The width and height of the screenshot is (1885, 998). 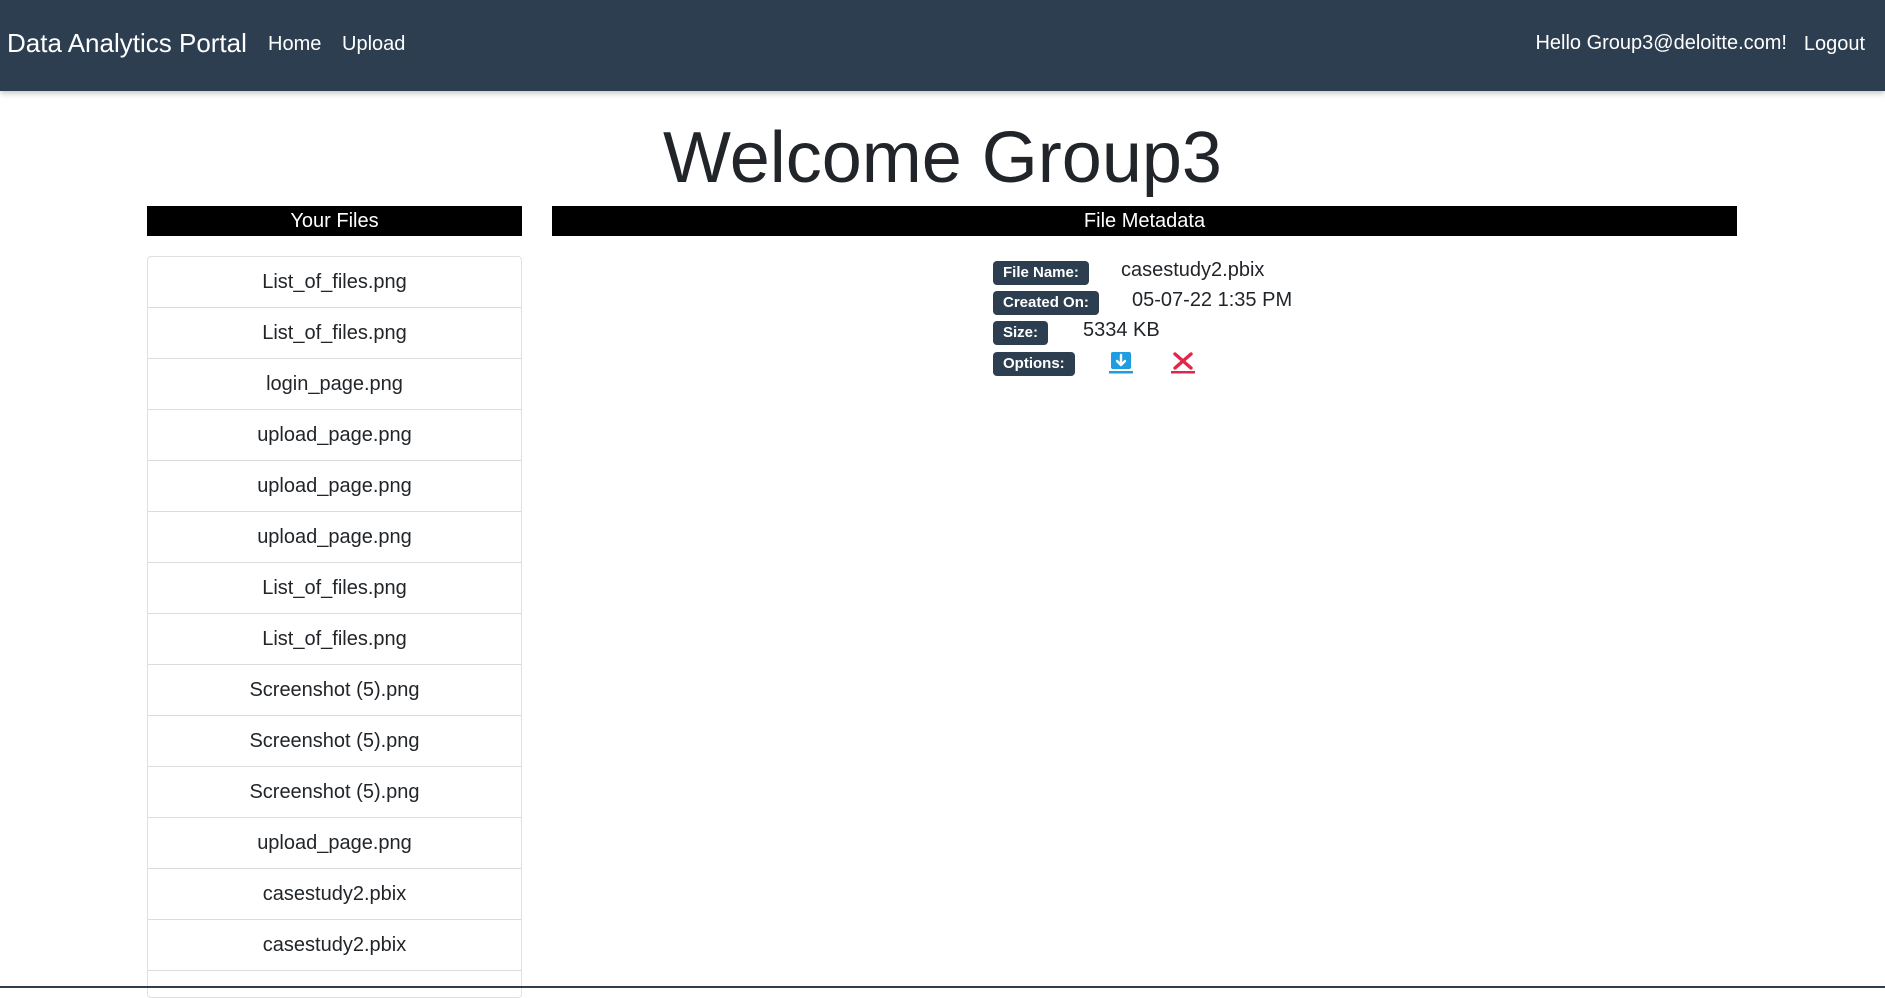 What do you see at coordinates (1121, 363) in the screenshot?
I see `download-icon` at bounding box center [1121, 363].